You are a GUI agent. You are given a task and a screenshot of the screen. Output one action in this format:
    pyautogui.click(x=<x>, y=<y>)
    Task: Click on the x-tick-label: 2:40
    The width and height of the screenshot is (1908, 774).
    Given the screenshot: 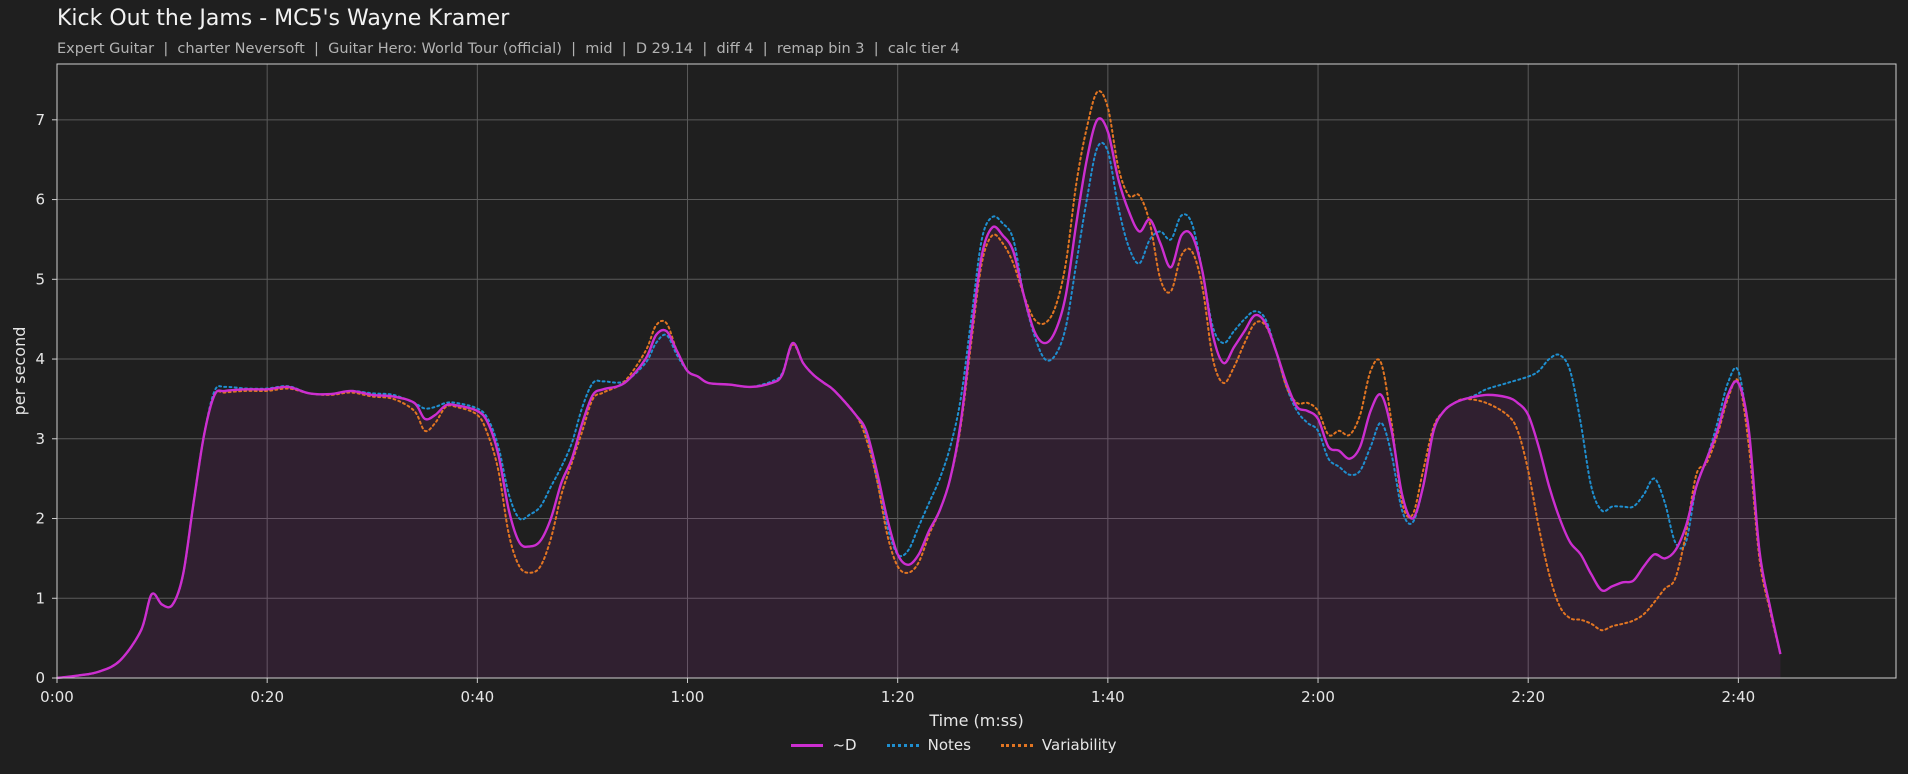 What is the action you would take?
    pyautogui.click(x=1739, y=697)
    